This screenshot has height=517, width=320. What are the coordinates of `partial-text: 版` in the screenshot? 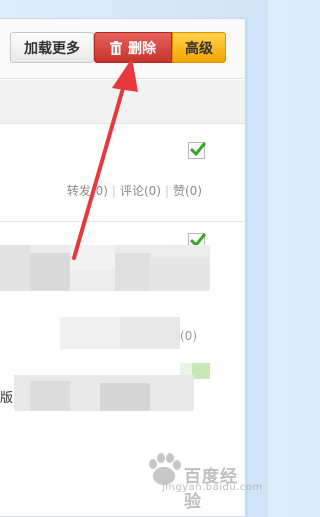 It's located at (7, 398).